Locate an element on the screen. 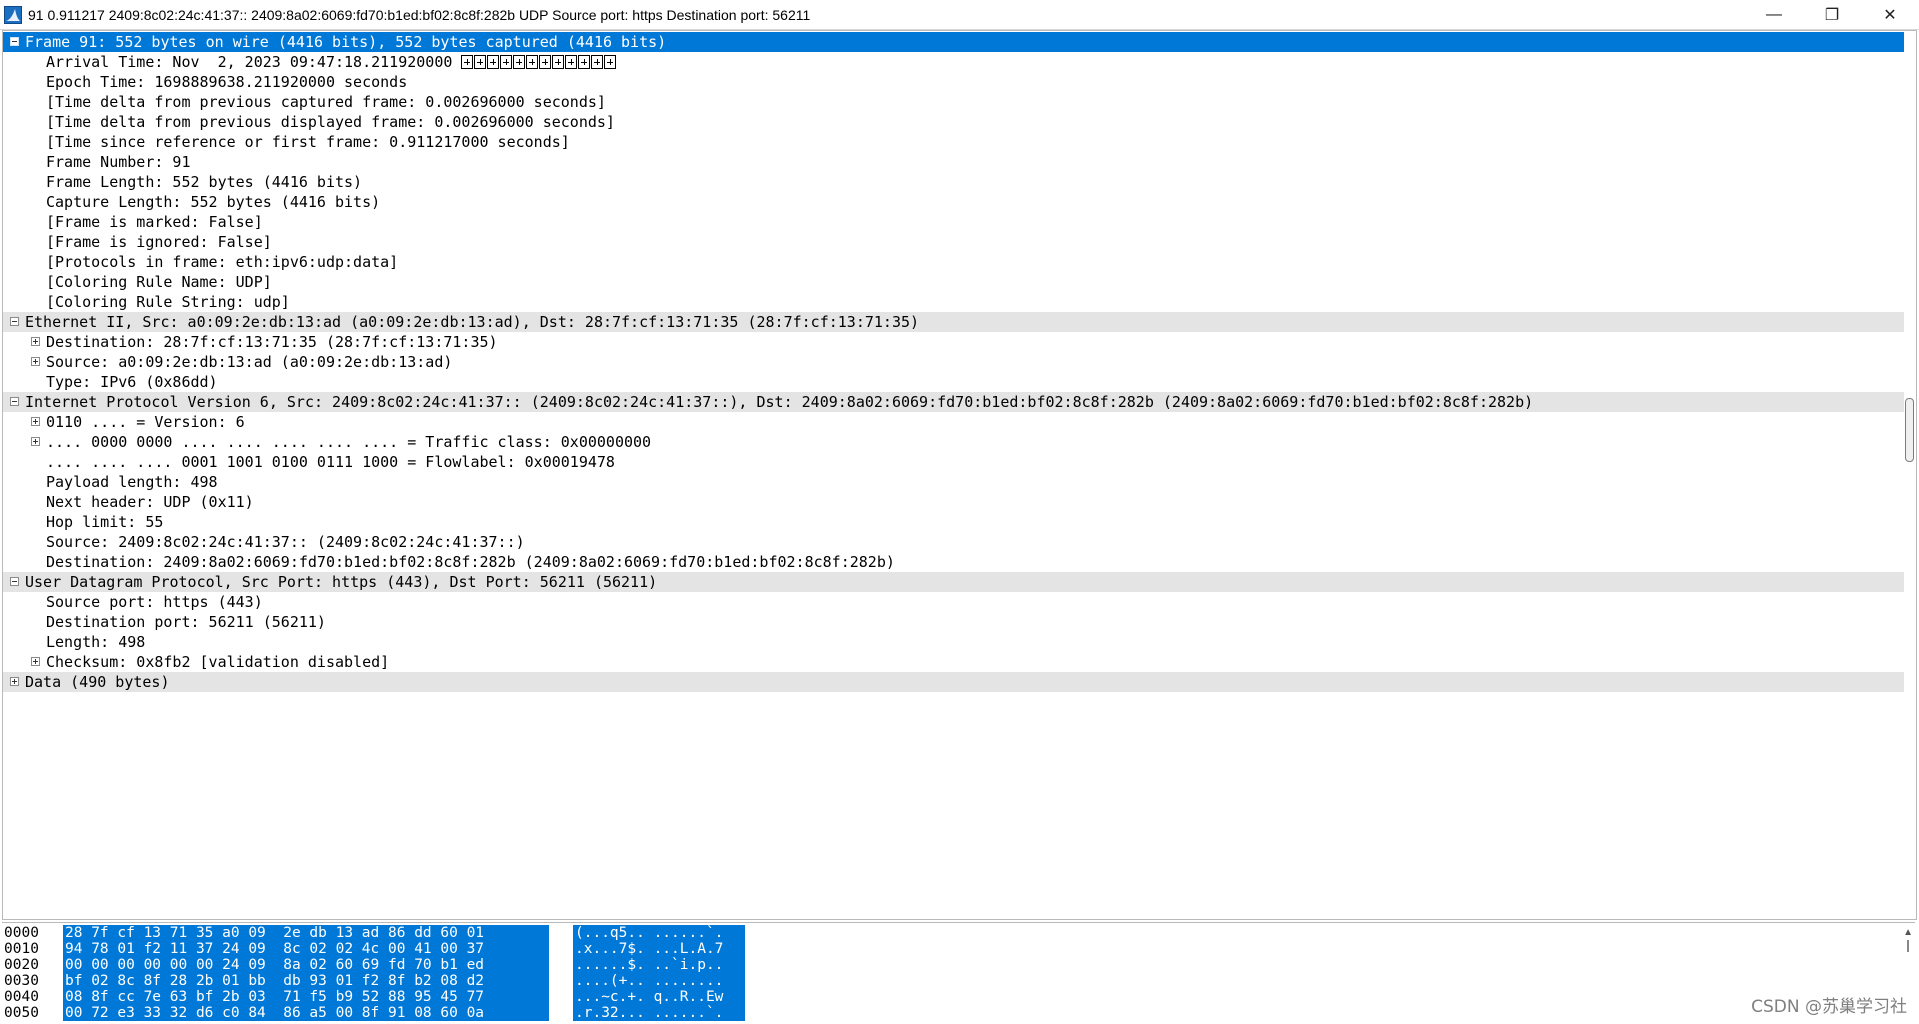 Image resolution: width=1919 pixels, height=1024 pixels. tree-row-text: Type: IPv6 (0x86dd) is located at coordinates (132, 382).